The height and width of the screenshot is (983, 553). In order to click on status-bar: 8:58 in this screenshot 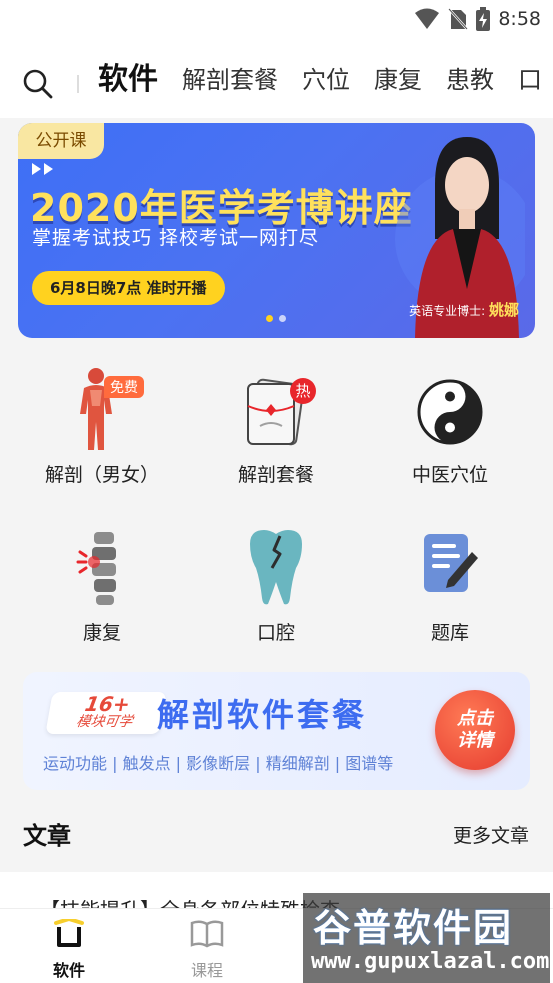, I will do `click(276, 19)`.